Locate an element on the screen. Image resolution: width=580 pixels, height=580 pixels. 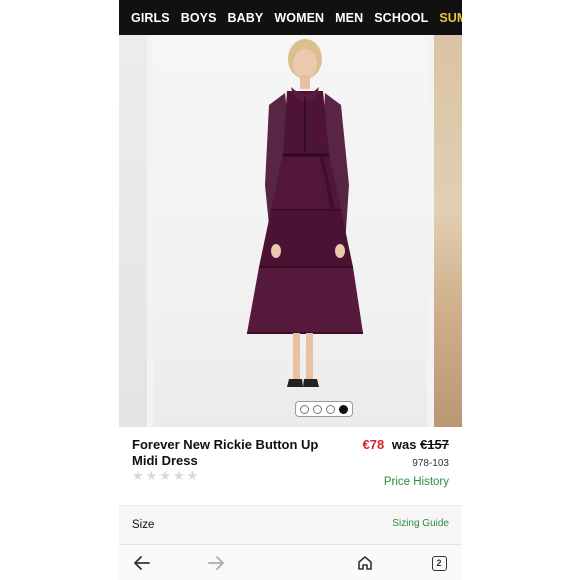
back-button is located at coordinates (142, 563).